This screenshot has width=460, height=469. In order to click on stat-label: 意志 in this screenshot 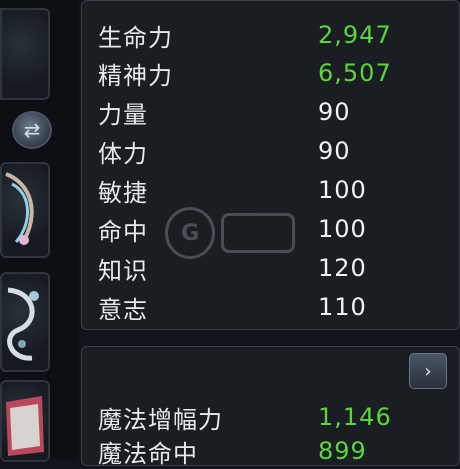, I will do `click(123, 309)`.